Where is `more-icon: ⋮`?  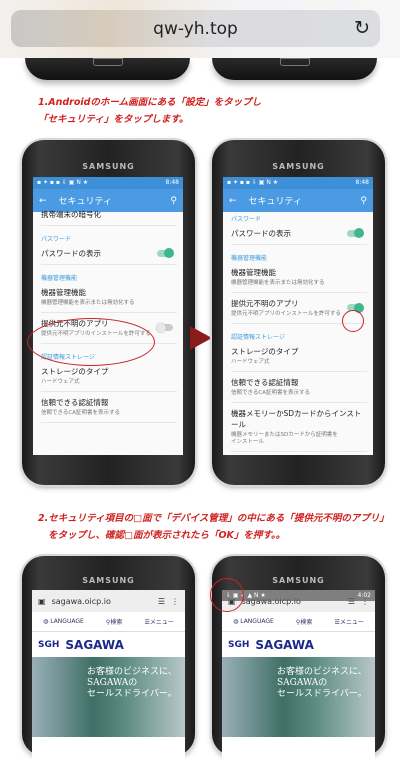 more-icon: ⋮ is located at coordinates (175, 601).